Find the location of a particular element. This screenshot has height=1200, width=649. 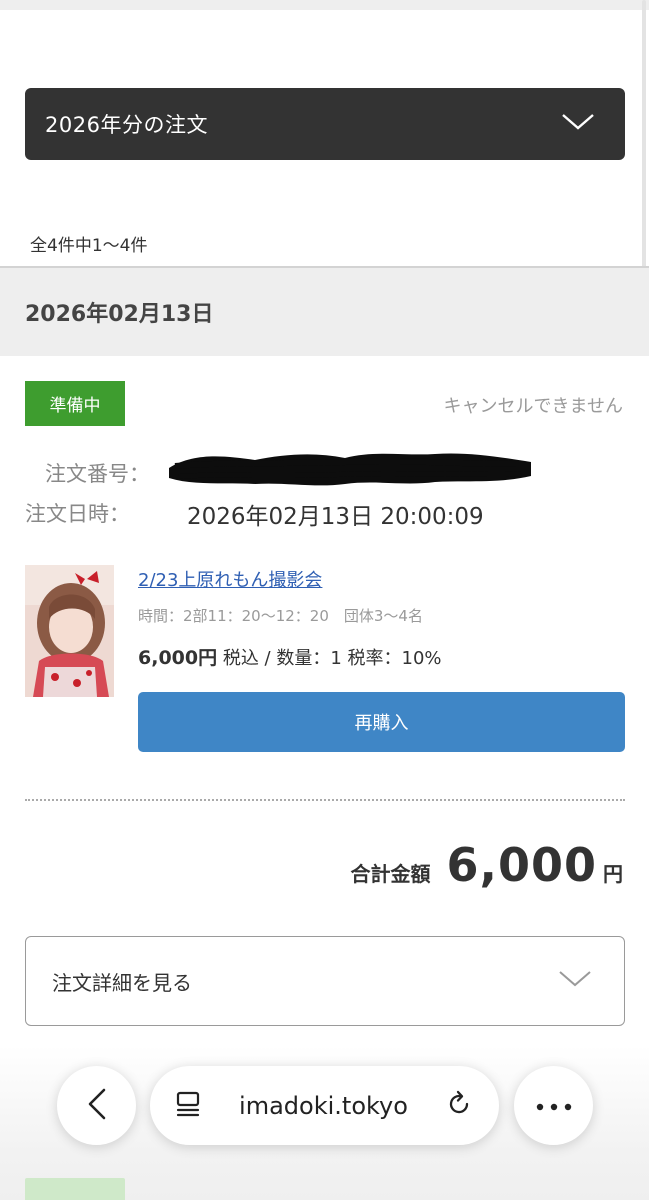

browser-more-button is located at coordinates (553, 1105).